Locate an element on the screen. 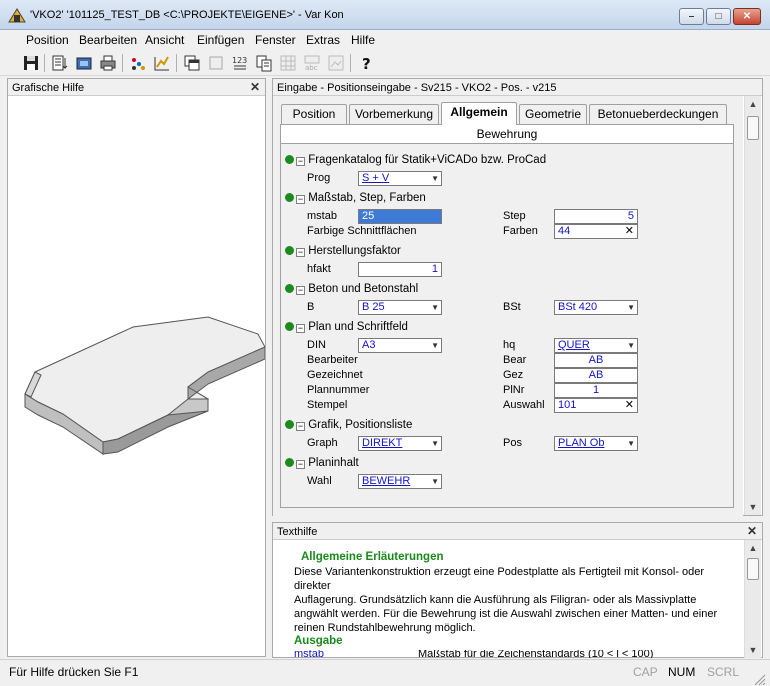  menu-einfuegen: Einfügen is located at coordinates (220, 40).